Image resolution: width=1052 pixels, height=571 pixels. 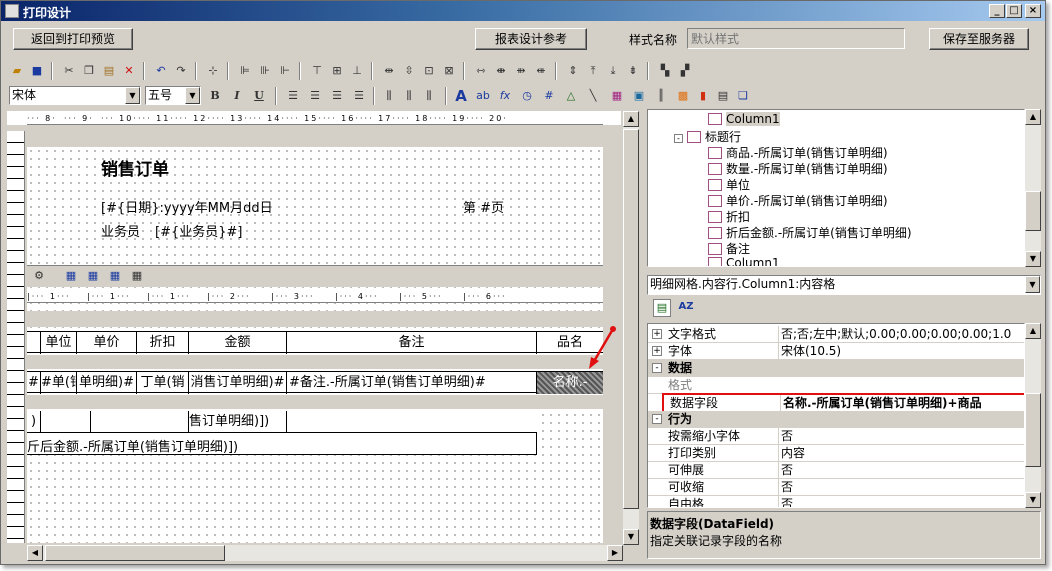 I want to click on page-field: 第 #页, so click(x=483, y=206).